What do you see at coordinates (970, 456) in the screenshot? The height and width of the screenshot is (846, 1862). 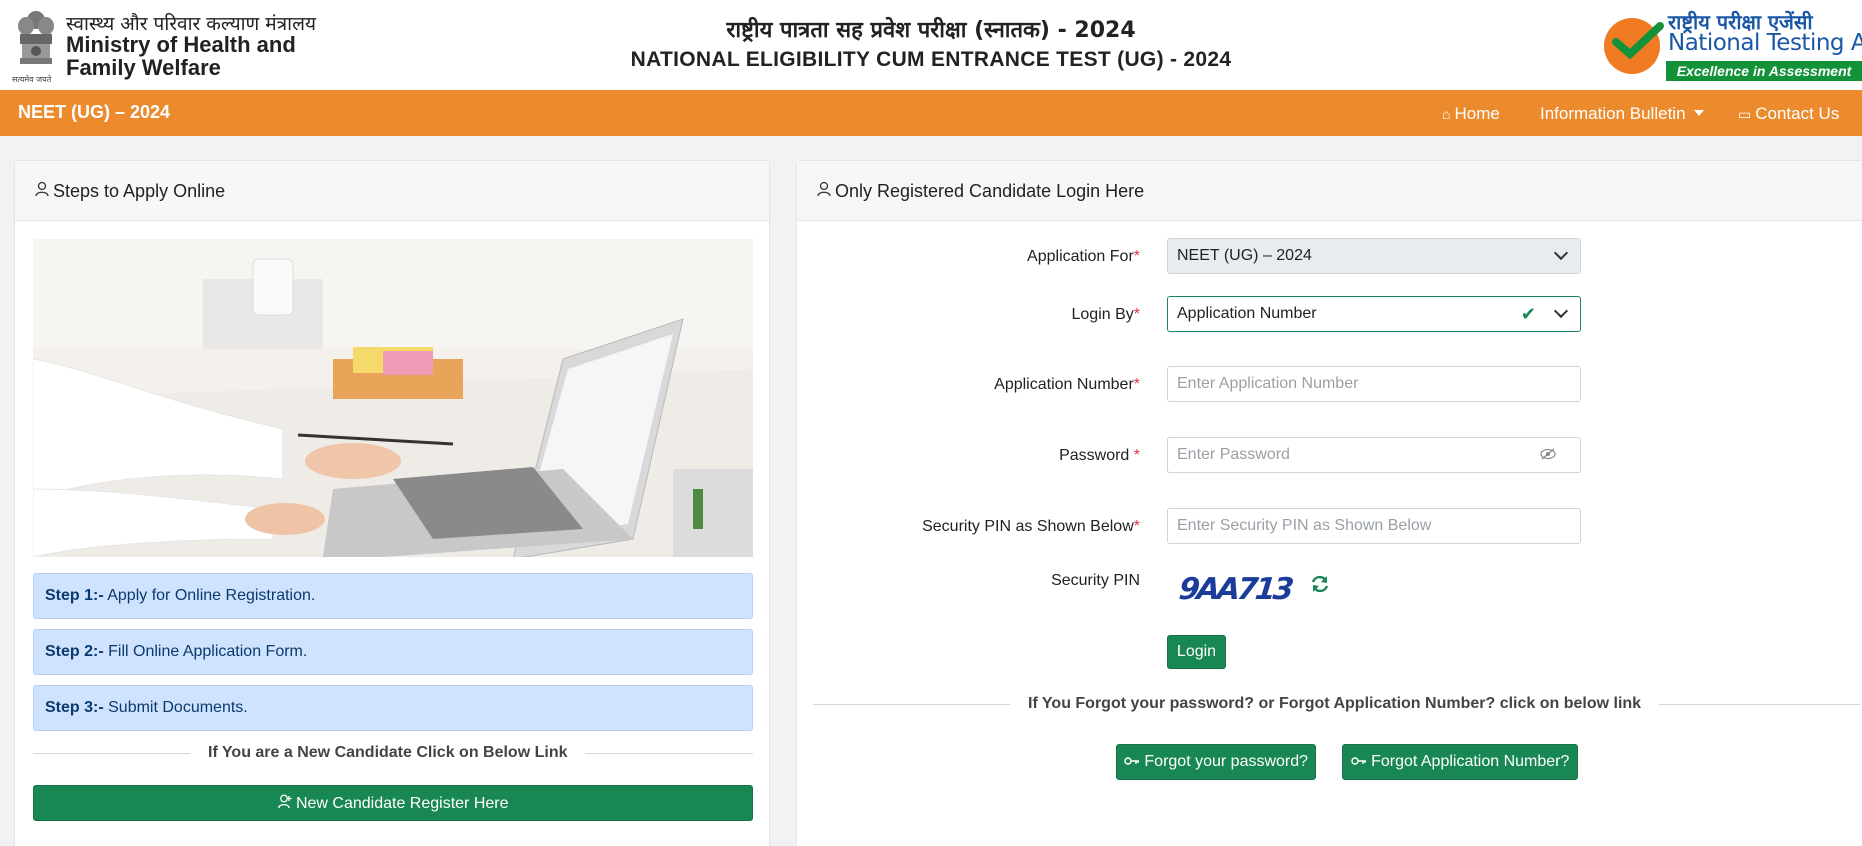 I see `password-label: Password *` at bounding box center [970, 456].